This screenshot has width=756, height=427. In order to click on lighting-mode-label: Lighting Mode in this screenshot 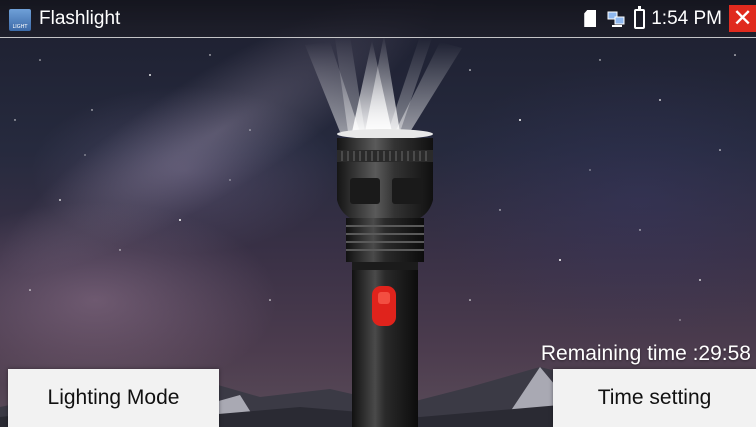, I will do `click(113, 397)`.